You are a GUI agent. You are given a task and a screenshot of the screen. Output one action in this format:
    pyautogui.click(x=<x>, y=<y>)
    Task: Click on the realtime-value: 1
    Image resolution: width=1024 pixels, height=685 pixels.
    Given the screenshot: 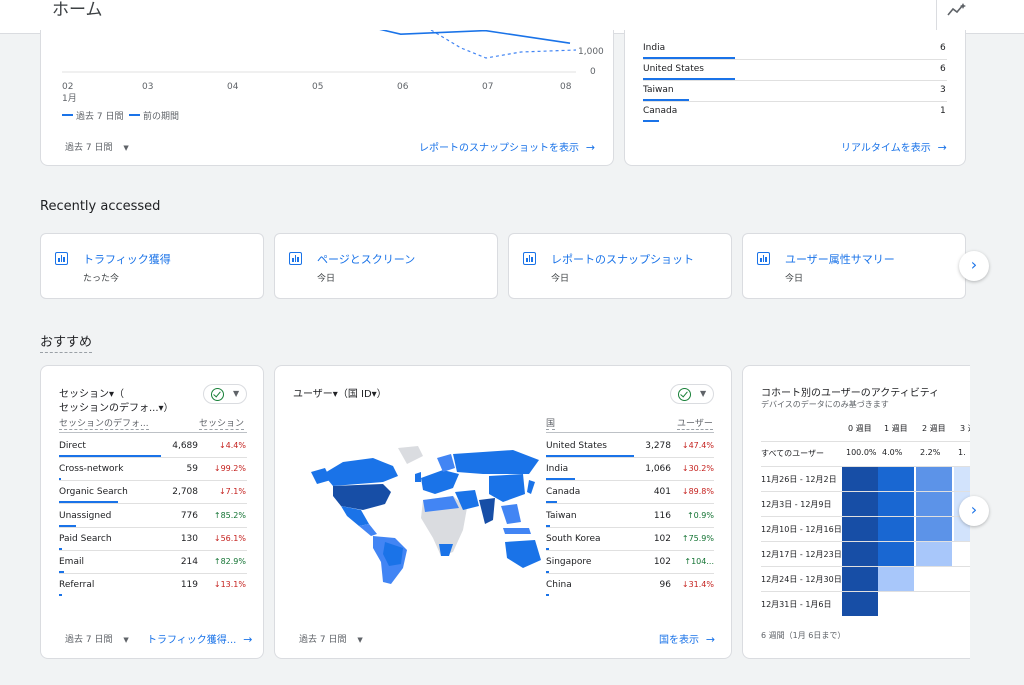 What is the action you would take?
    pyautogui.click(x=943, y=111)
    